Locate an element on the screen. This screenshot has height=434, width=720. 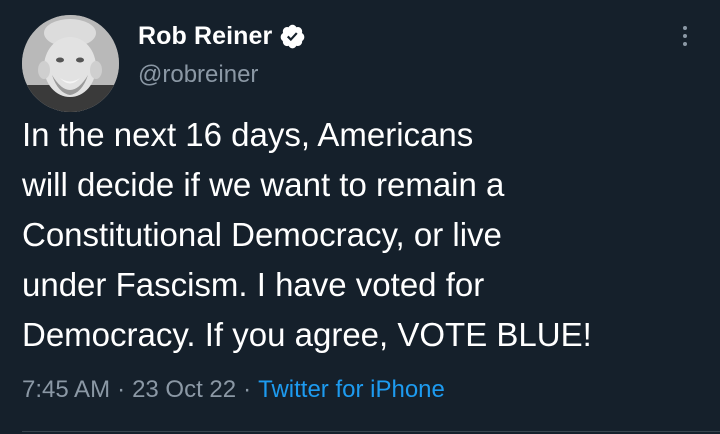
display-name: Rob Reiner is located at coordinates (205, 36).